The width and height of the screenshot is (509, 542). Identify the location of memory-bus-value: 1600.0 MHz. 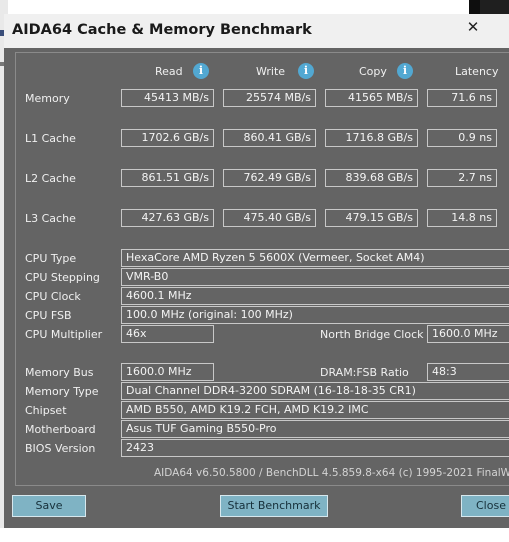
(167, 372).